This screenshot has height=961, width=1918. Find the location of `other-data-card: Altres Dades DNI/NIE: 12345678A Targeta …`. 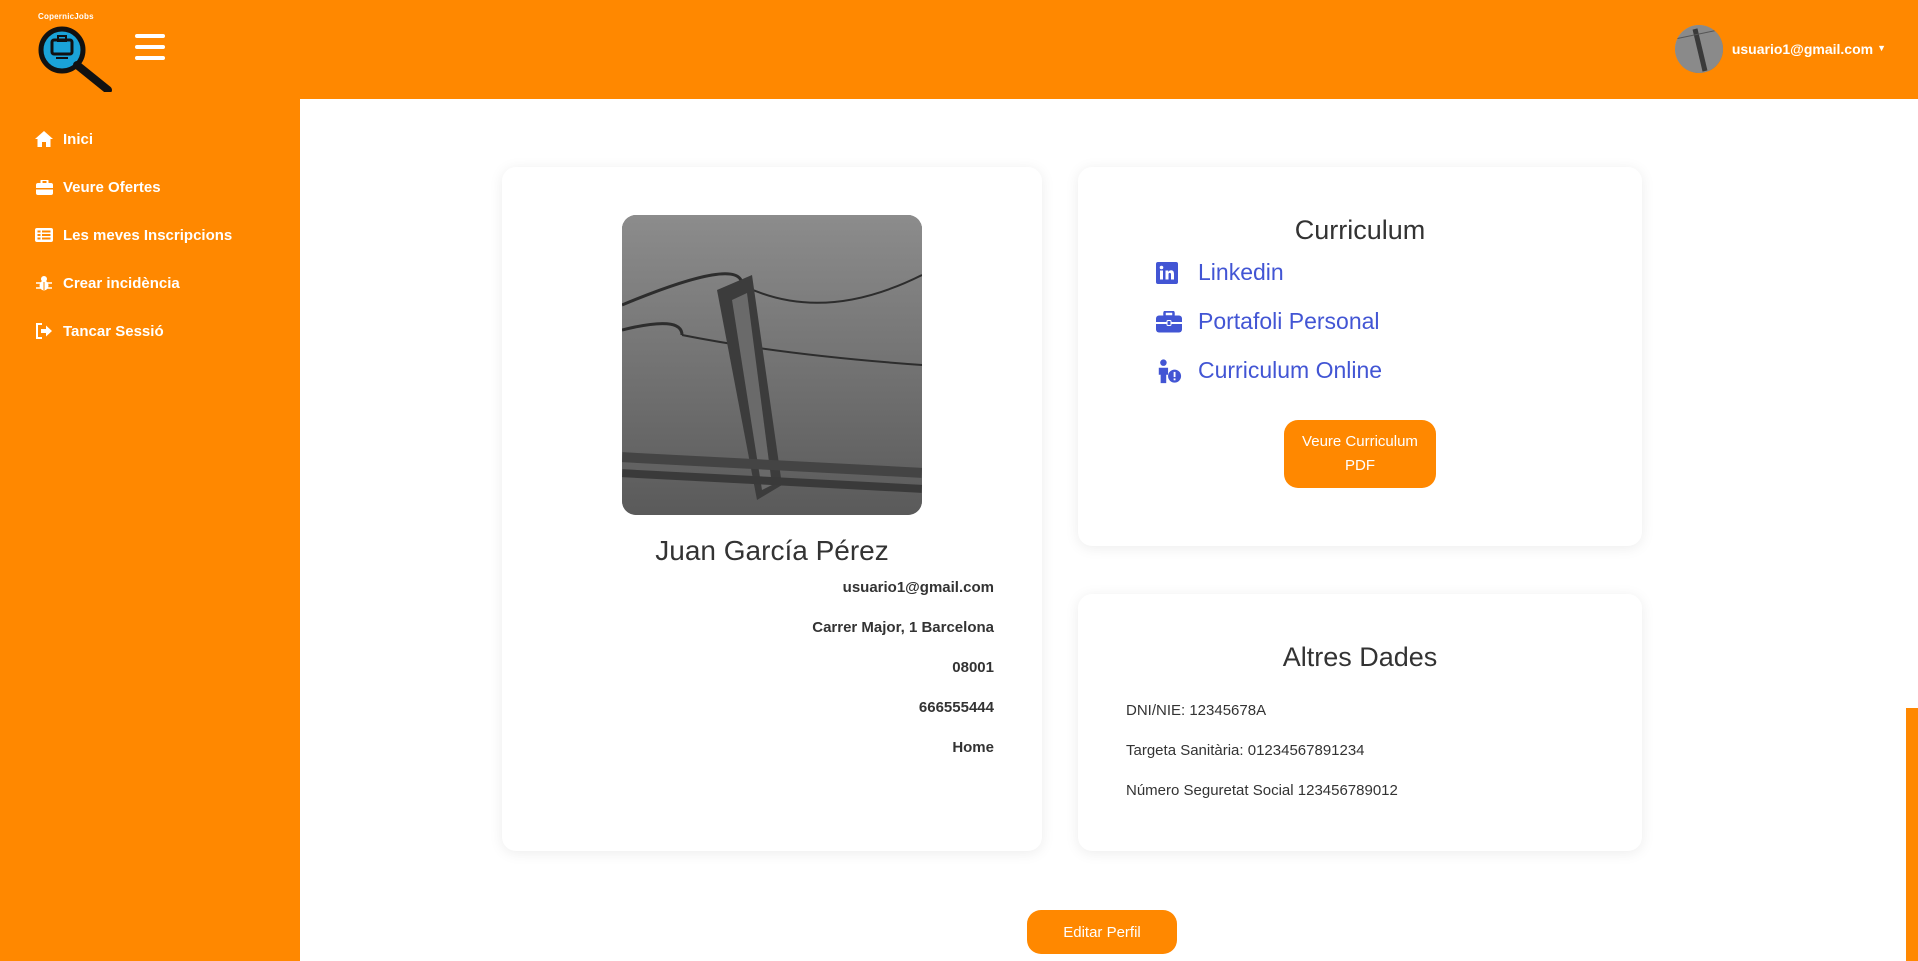

other-data-card: Altres Dades DNI/NIE: 12345678A Targeta … is located at coordinates (1360, 722).